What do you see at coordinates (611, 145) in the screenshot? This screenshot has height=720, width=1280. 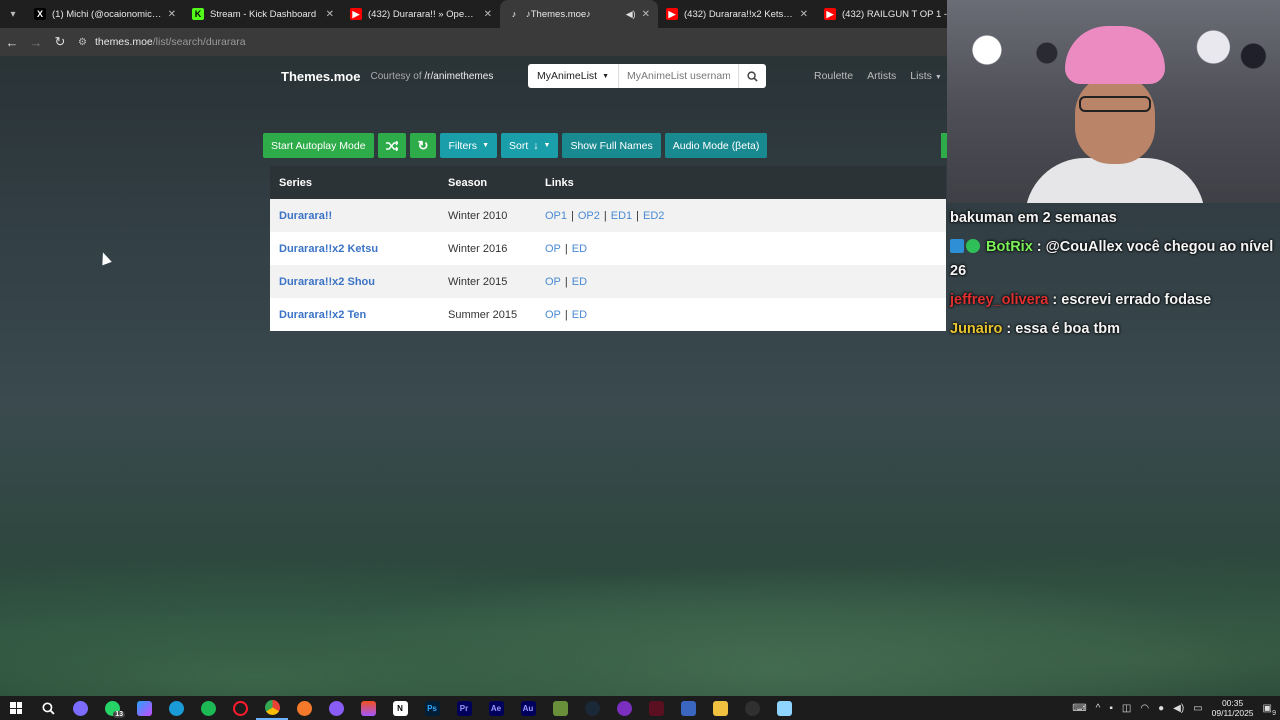 I see `show-full-names-button: Show Full Names` at bounding box center [611, 145].